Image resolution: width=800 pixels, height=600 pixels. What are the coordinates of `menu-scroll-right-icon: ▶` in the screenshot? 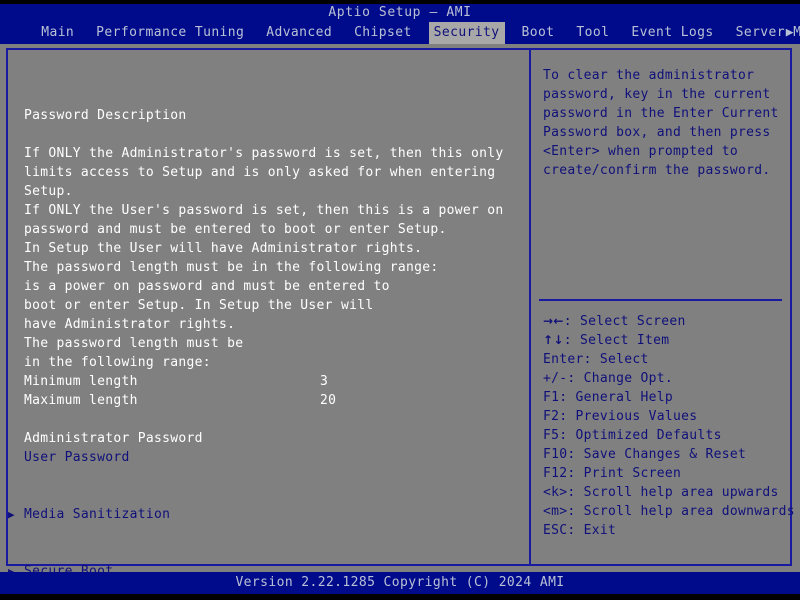 It's located at (790, 33).